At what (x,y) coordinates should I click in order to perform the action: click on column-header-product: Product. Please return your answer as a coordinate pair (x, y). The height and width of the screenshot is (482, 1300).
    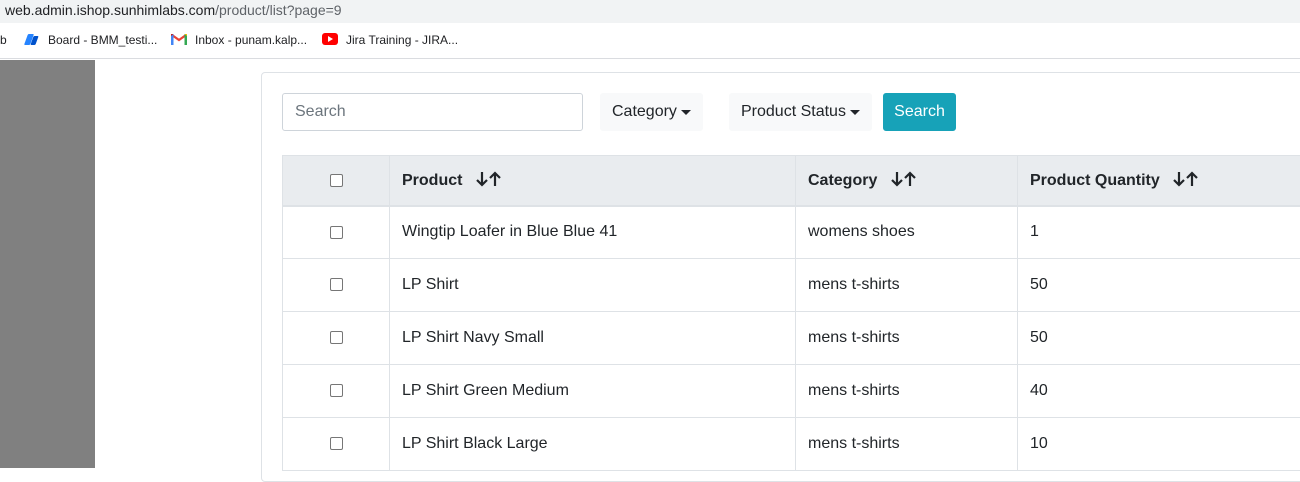
    Looking at the image, I should click on (593, 181).